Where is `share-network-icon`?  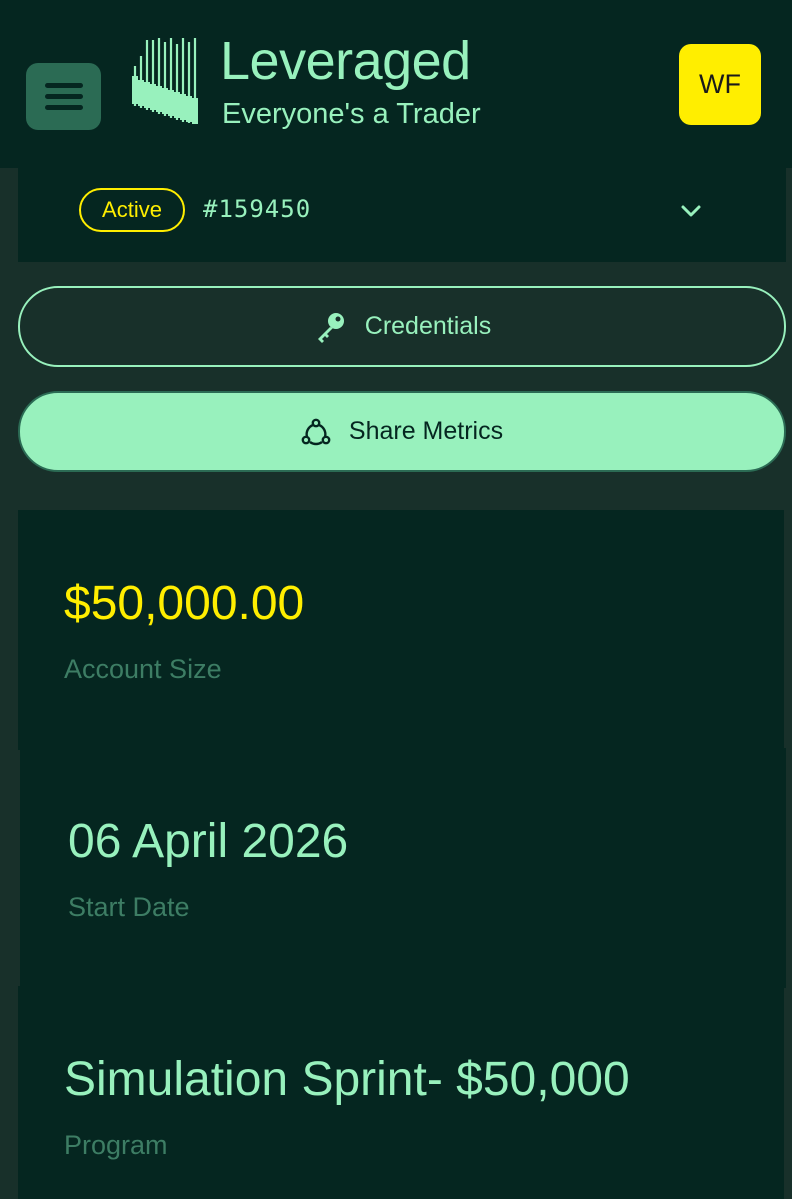 share-network-icon is located at coordinates (316, 431).